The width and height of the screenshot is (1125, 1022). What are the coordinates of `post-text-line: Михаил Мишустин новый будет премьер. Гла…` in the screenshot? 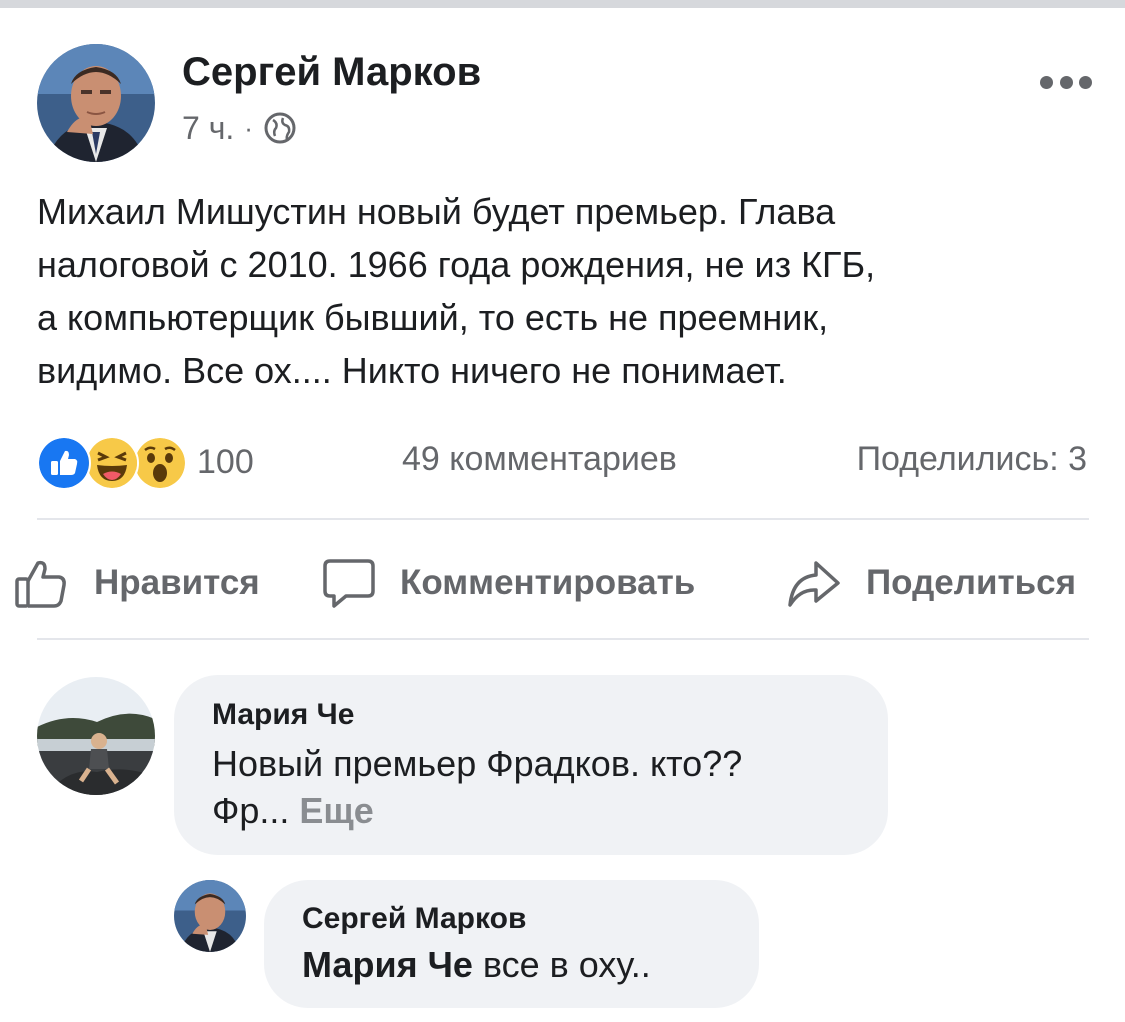 It's located at (436, 211).